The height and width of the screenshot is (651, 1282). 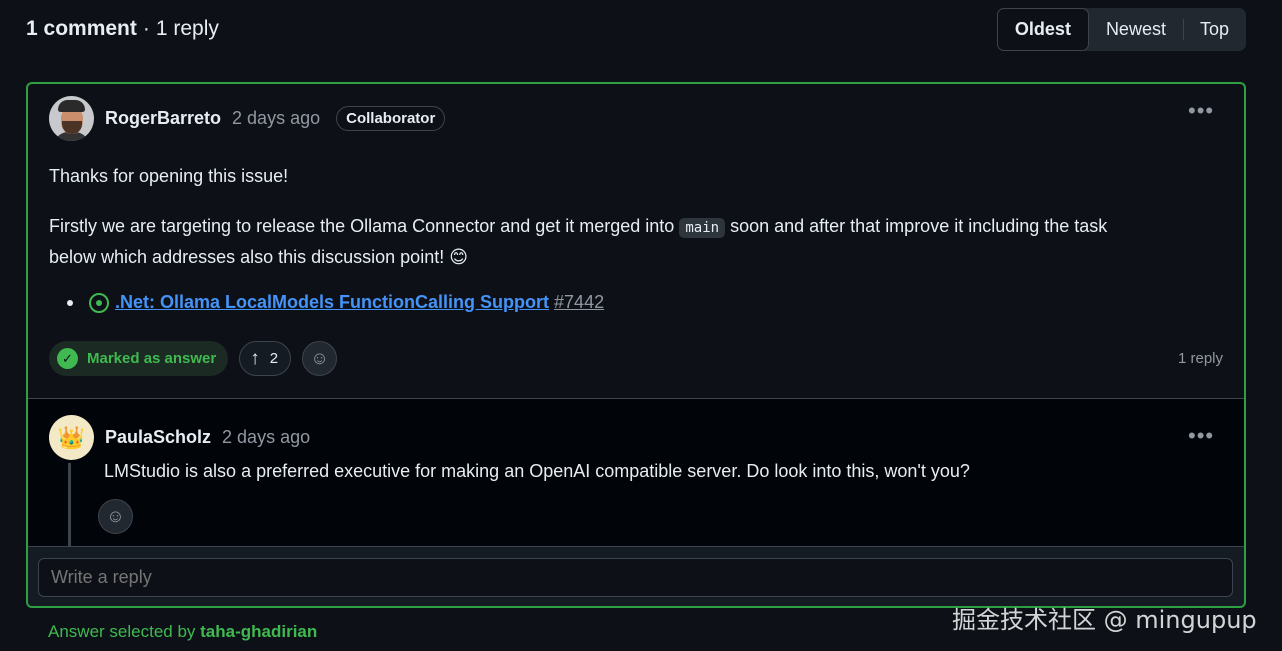 I want to click on marked-as-answer-badge: ✓ Marked as answer, so click(x=139, y=358).